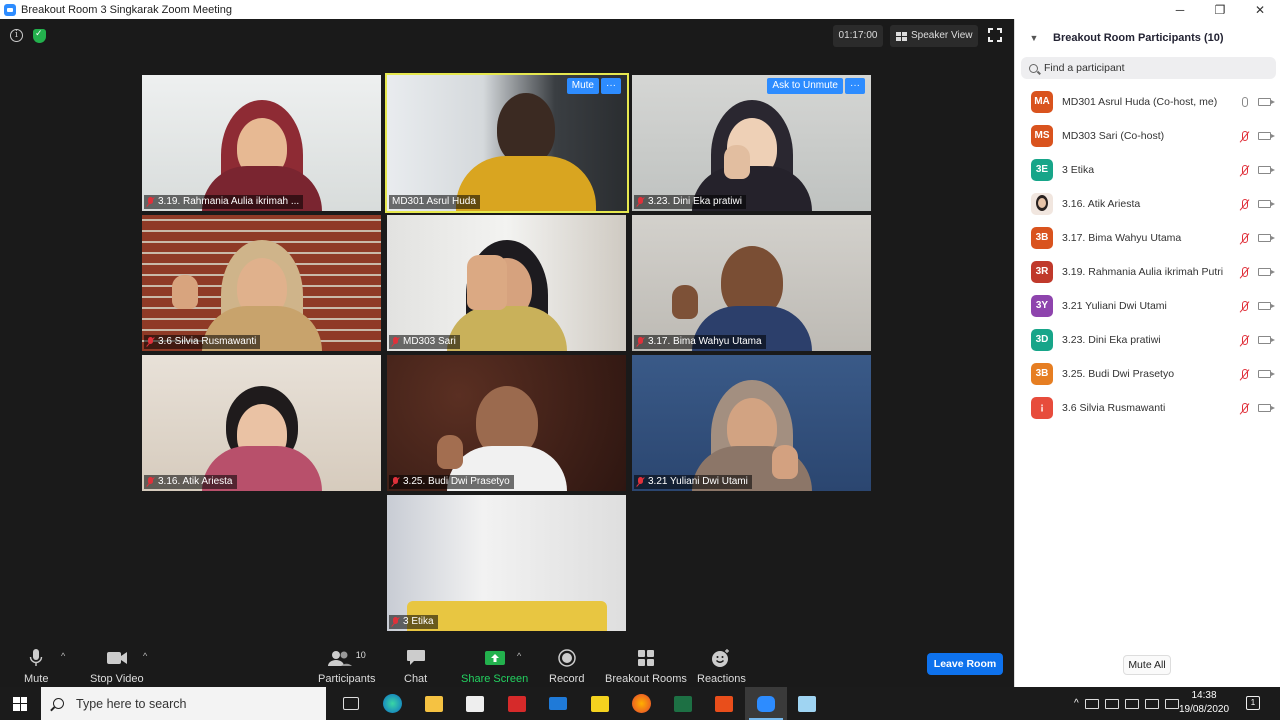  What do you see at coordinates (1147, 170) in the screenshot?
I see `participant-row: 3E 3 Etika` at bounding box center [1147, 170].